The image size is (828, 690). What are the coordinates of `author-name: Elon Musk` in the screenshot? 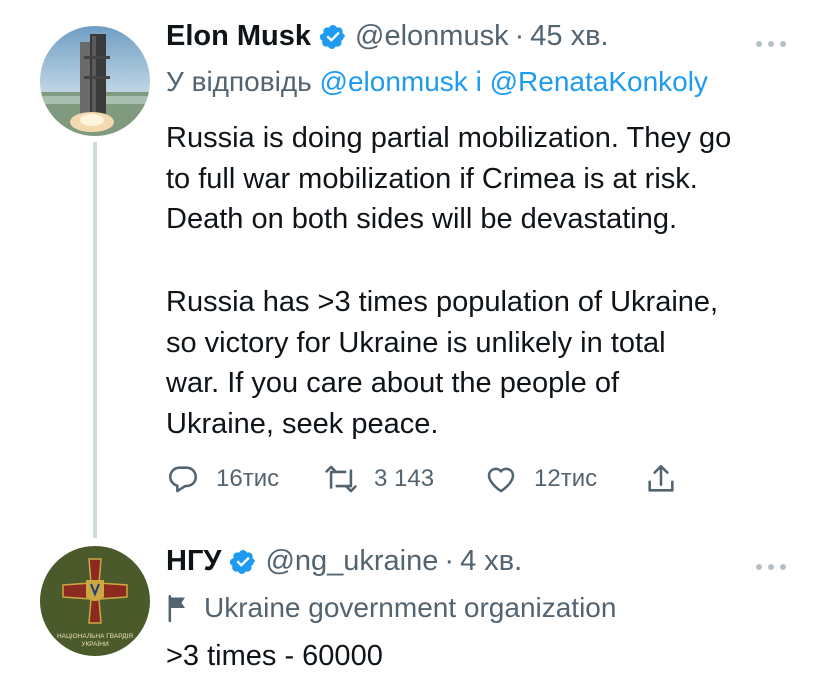 It's located at (238, 36).